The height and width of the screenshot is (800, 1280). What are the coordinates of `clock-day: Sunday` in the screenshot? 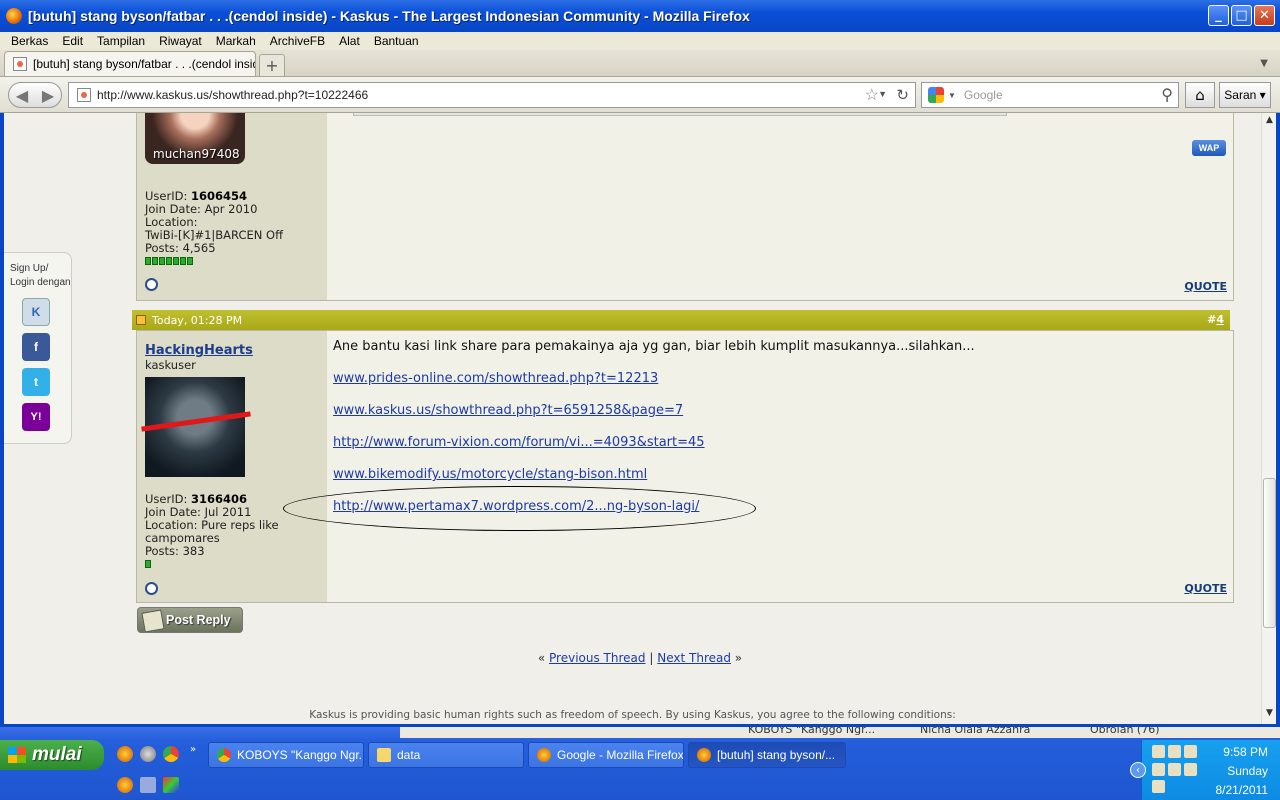 It's located at (1247, 771).